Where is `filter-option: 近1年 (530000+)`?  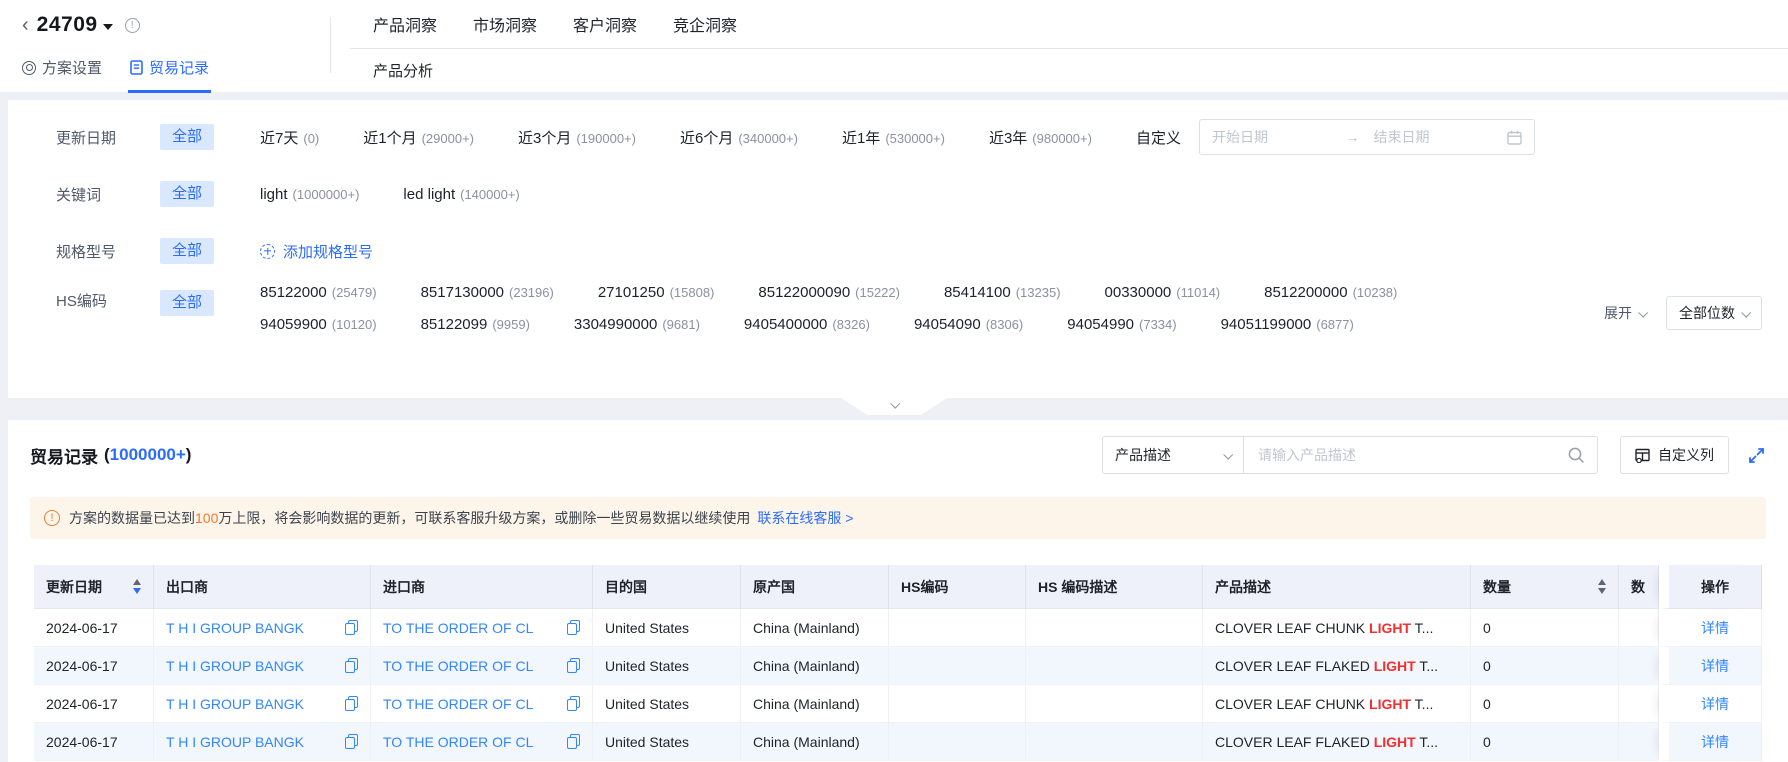 filter-option: 近1年 (530000+) is located at coordinates (893, 137).